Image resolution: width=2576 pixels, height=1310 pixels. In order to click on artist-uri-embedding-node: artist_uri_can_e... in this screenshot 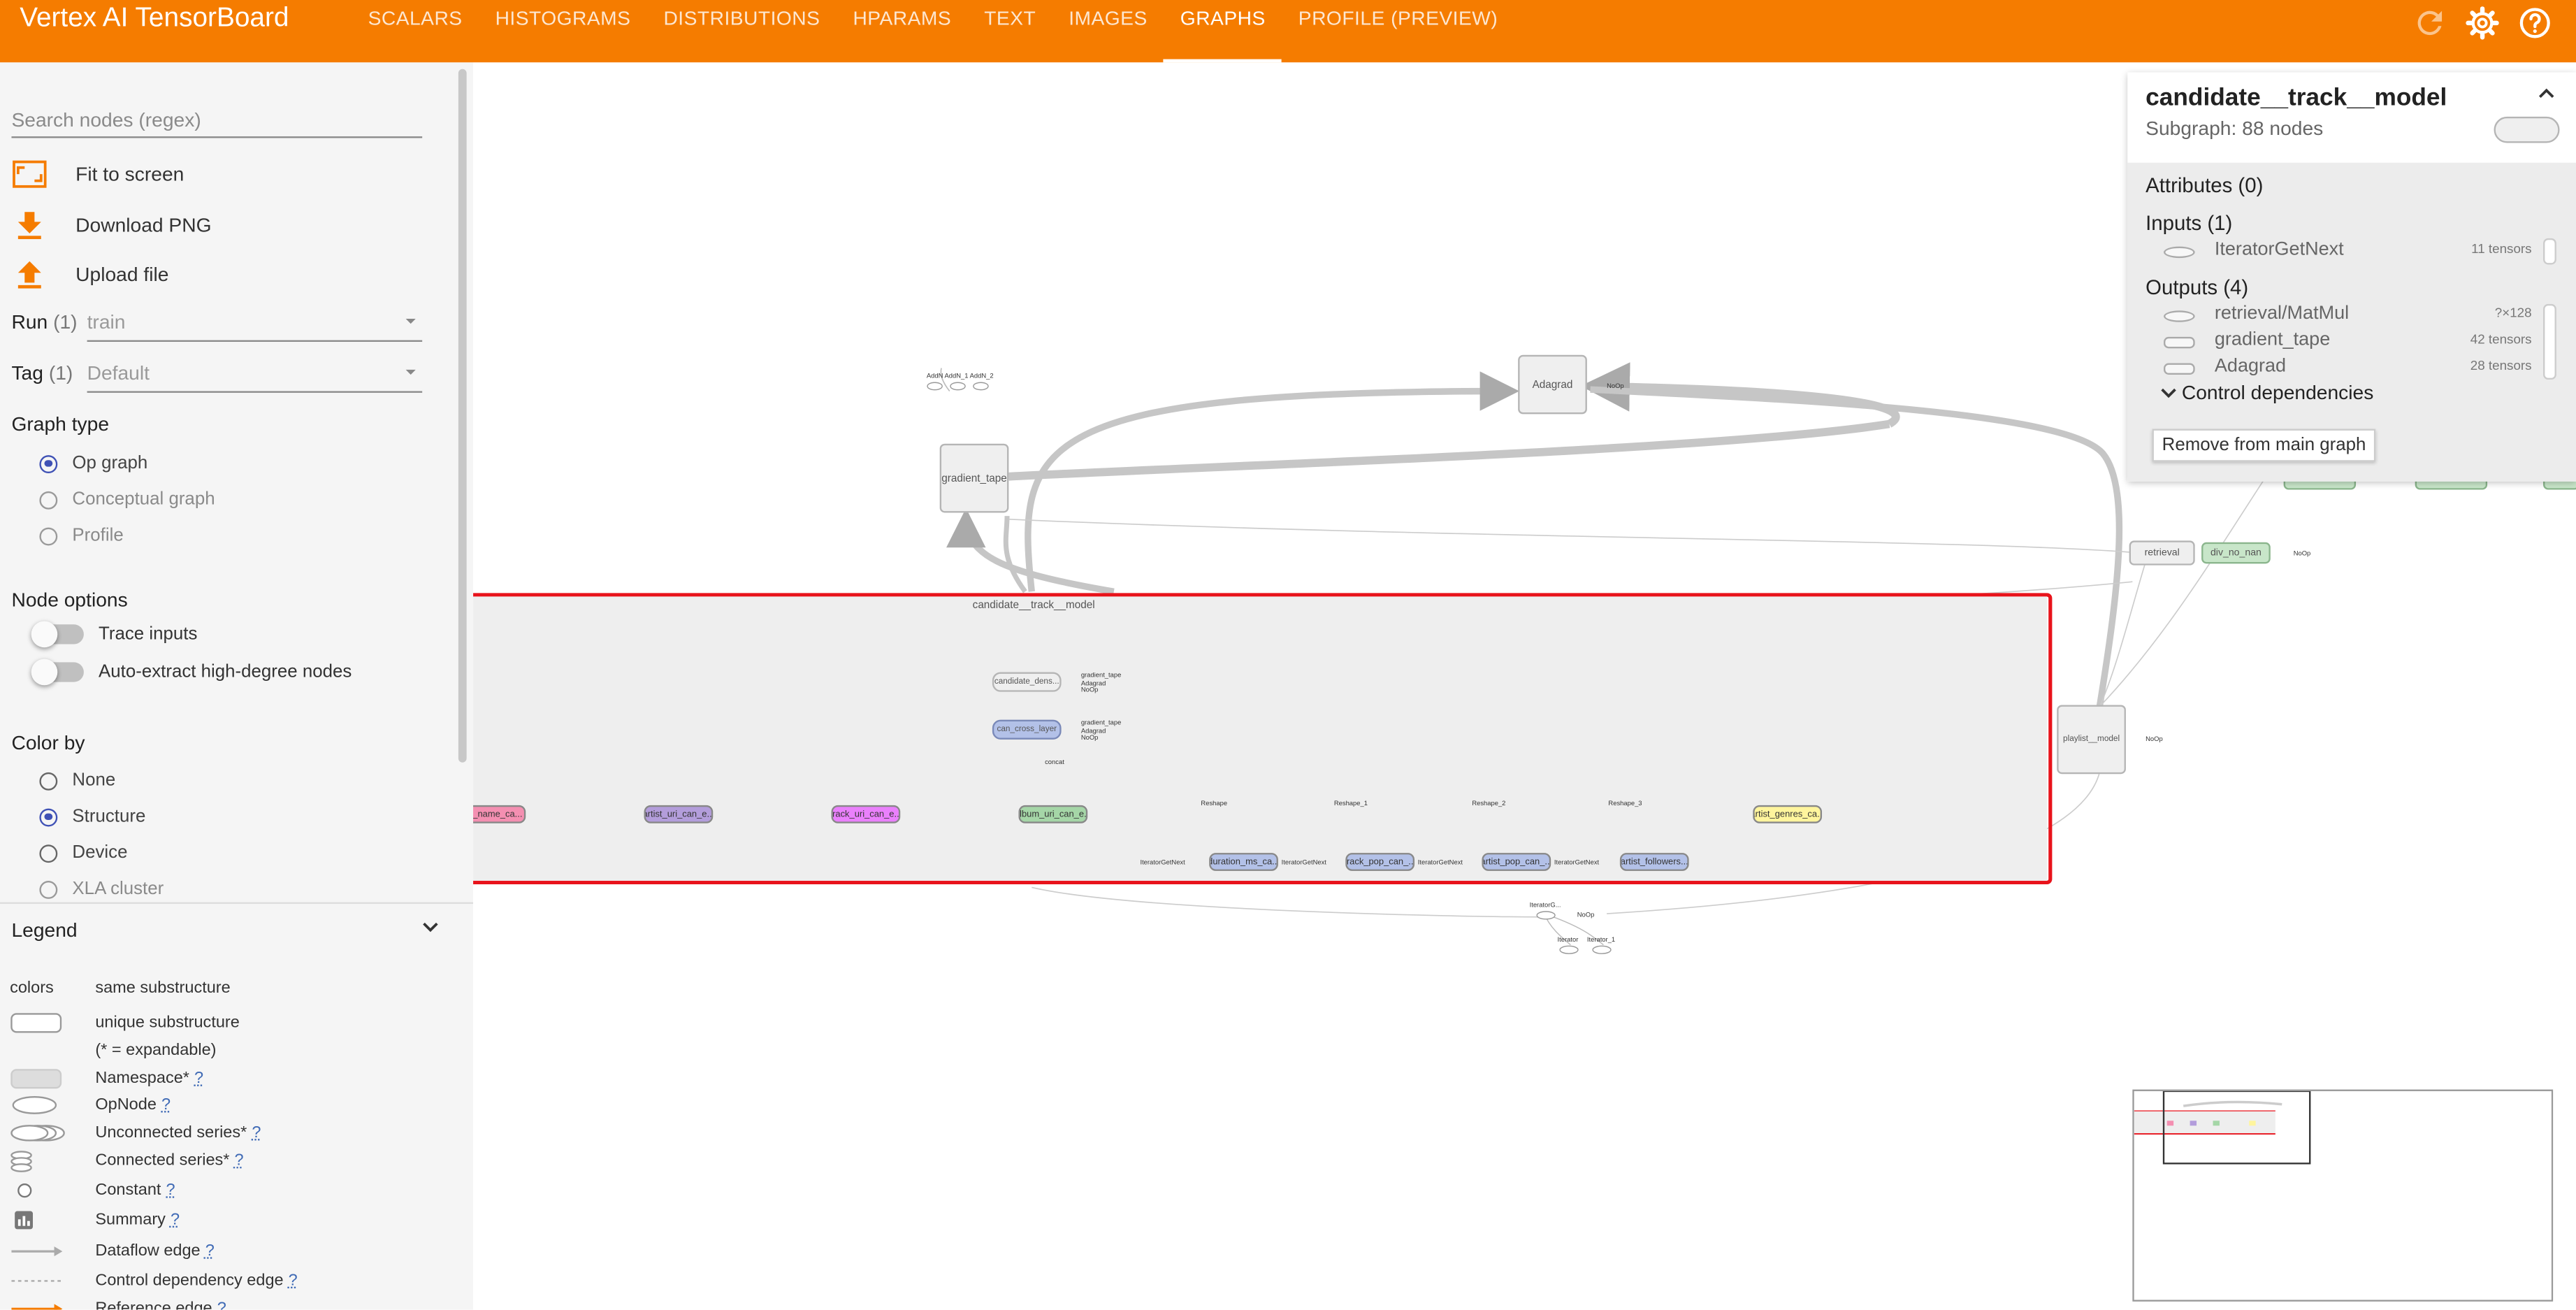, I will do `click(679, 814)`.